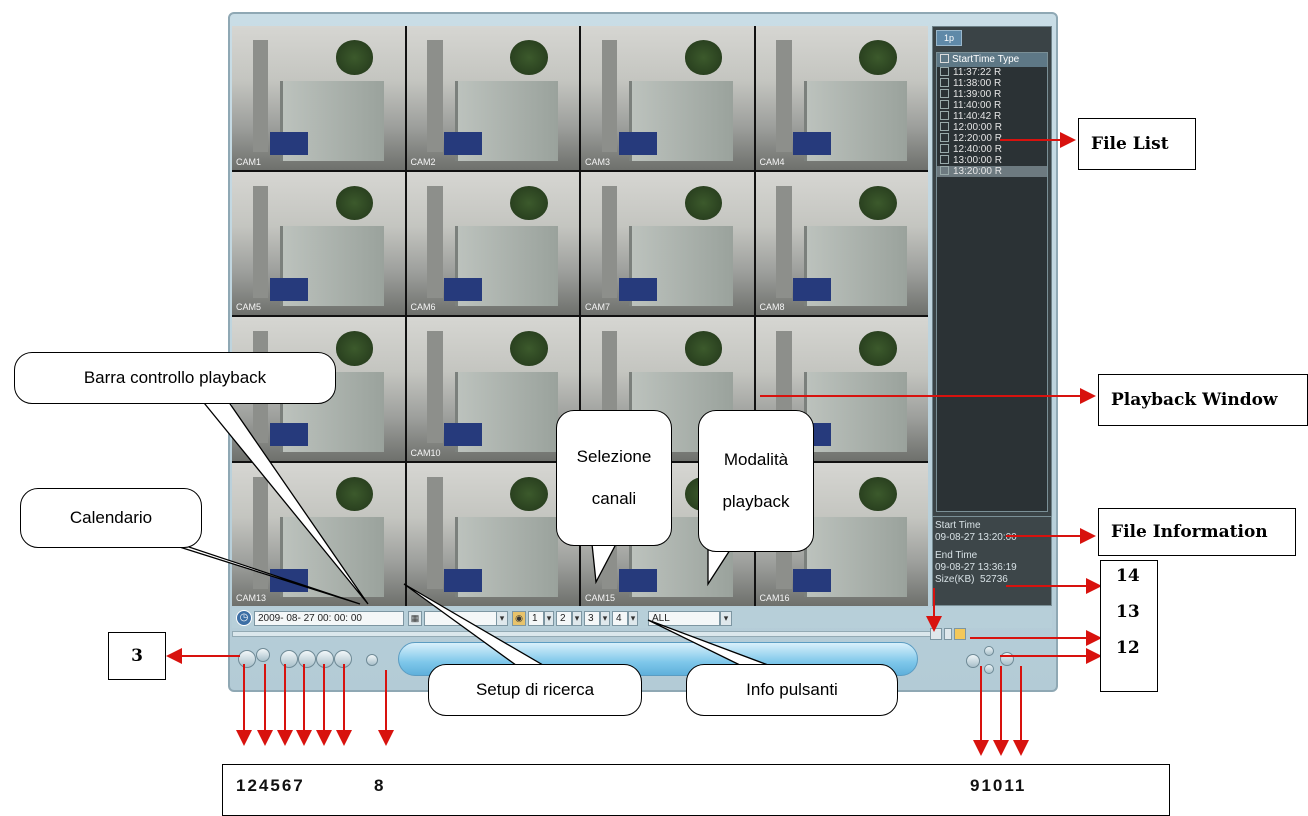 The width and height of the screenshot is (1308, 816). What do you see at coordinates (325, 659) in the screenshot?
I see `fast-play-button` at bounding box center [325, 659].